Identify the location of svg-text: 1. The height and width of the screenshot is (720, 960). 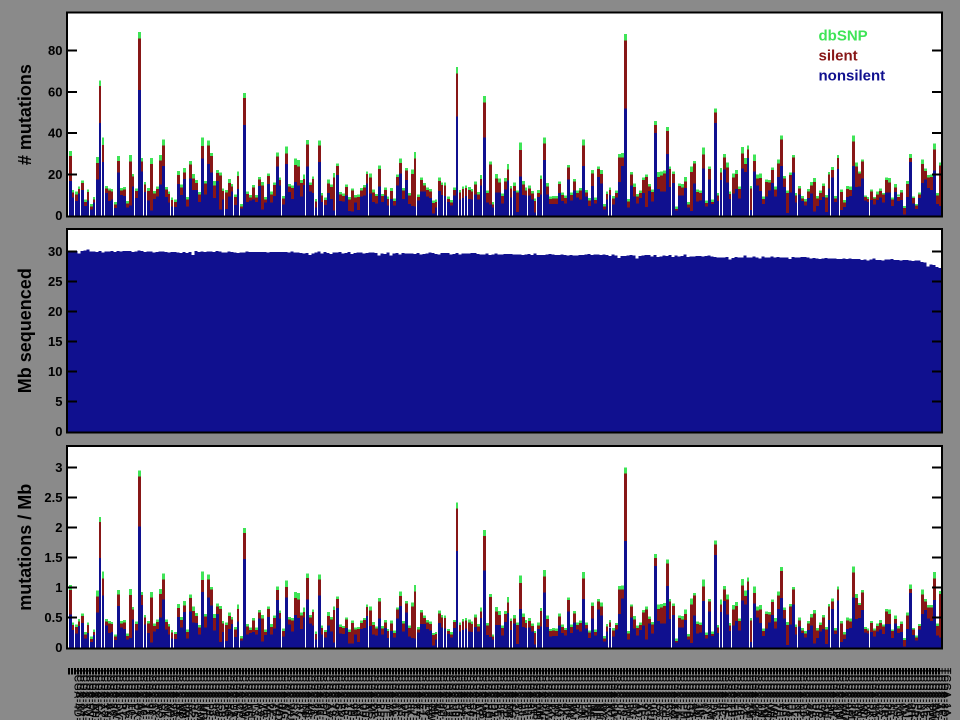
(58, 587).